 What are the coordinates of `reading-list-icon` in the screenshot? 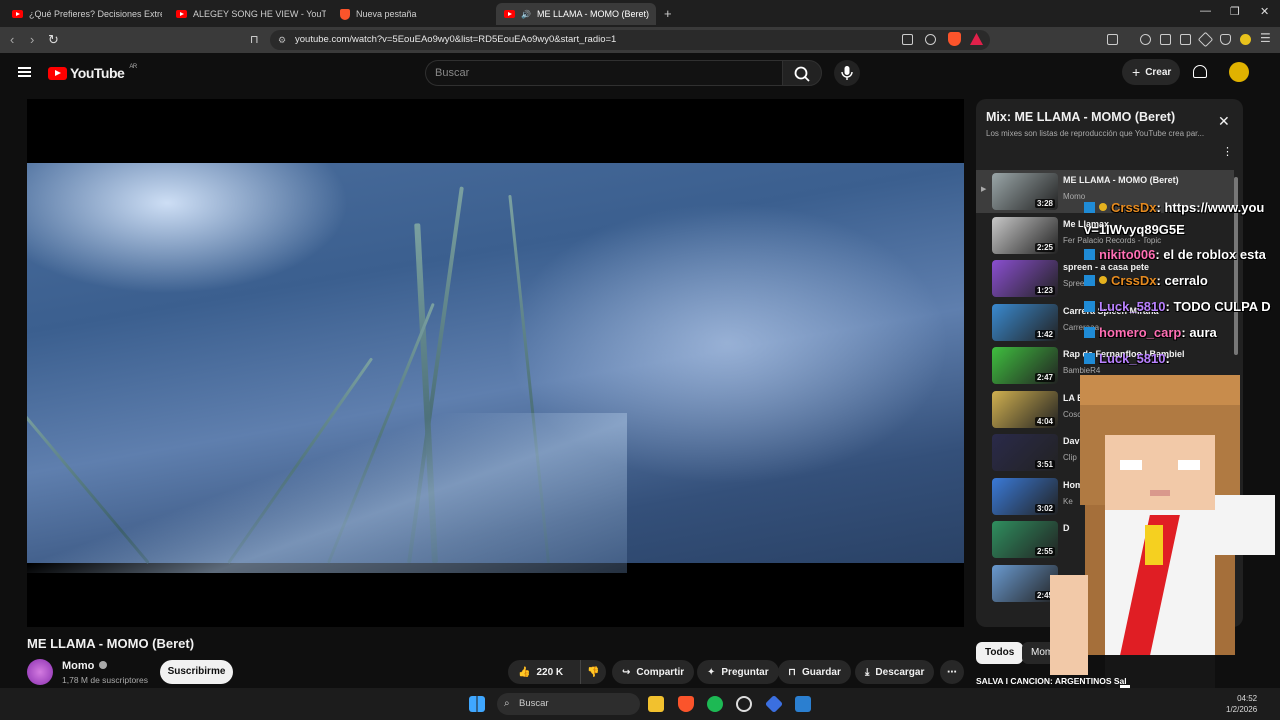 It's located at (1165, 39).